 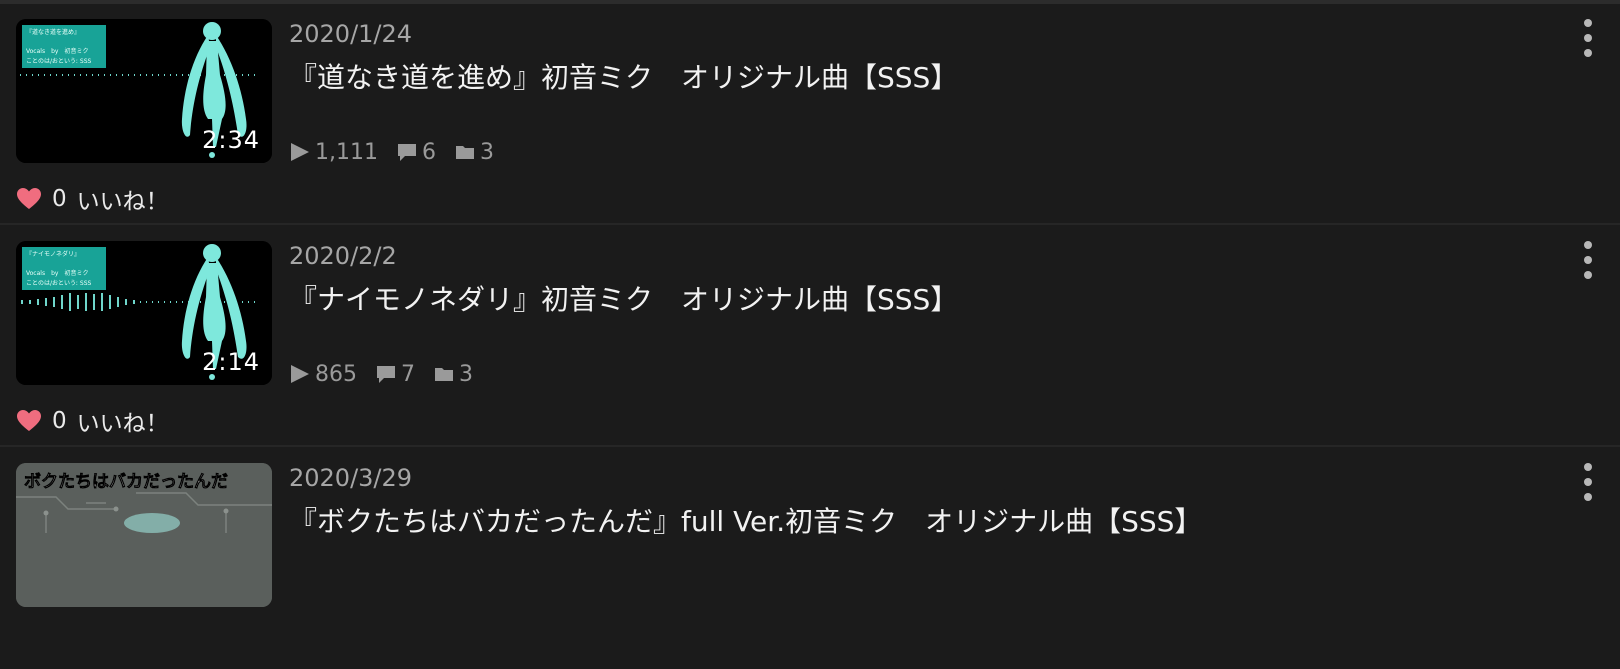 What do you see at coordinates (53, 32) in the screenshot?
I see `svg-text: 『道なき道を進め』` at bounding box center [53, 32].